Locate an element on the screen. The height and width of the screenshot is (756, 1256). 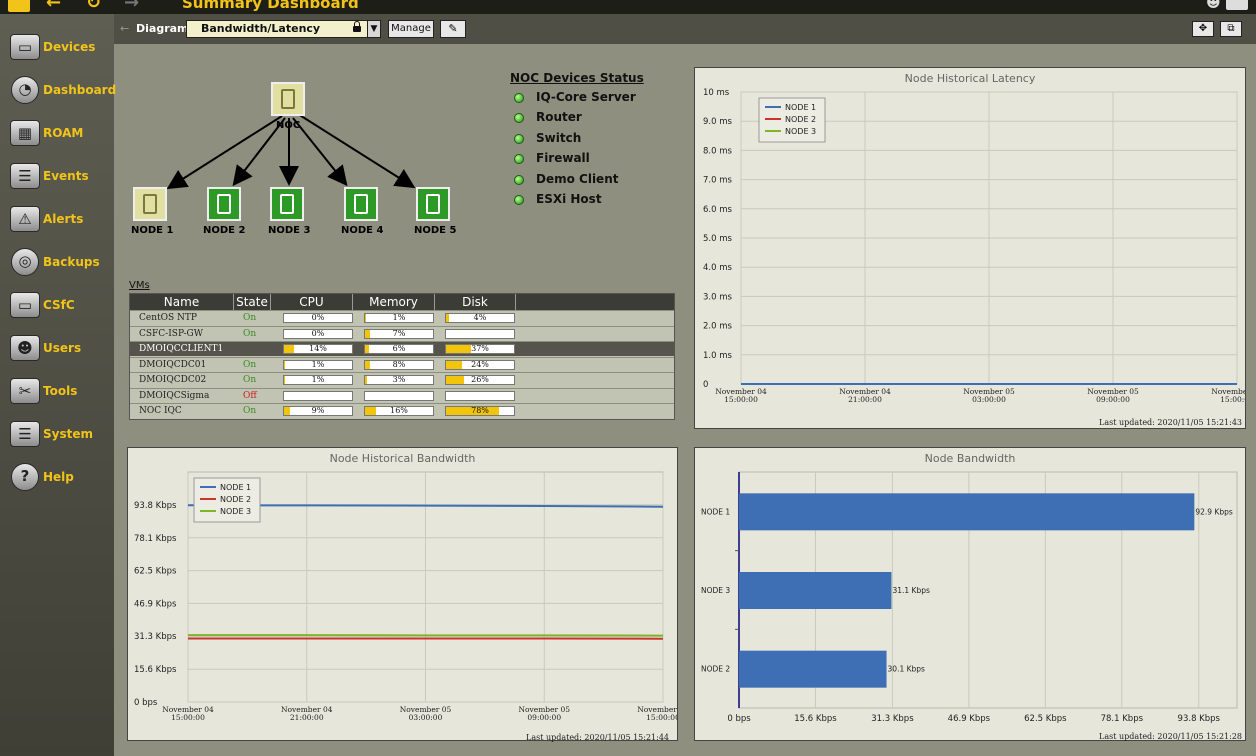
vm-row: DMOIQCDC01 On 1% 8% 24% is located at coordinates (402, 364).